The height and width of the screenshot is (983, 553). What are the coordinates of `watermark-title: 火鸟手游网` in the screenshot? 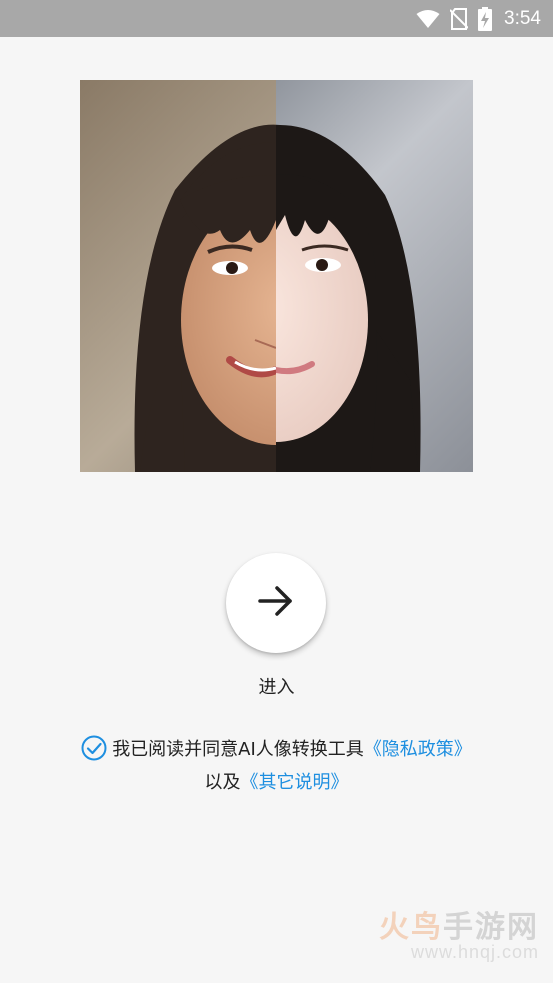 It's located at (459, 924).